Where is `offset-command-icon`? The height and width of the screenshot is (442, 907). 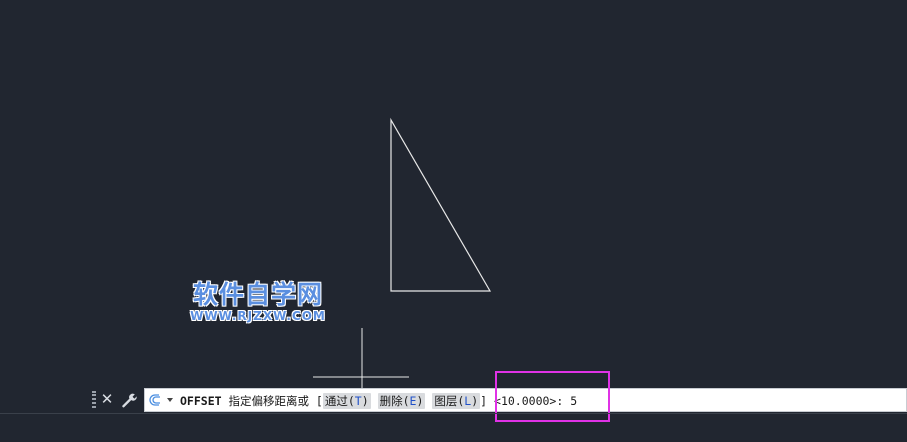 offset-command-icon is located at coordinates (161, 400).